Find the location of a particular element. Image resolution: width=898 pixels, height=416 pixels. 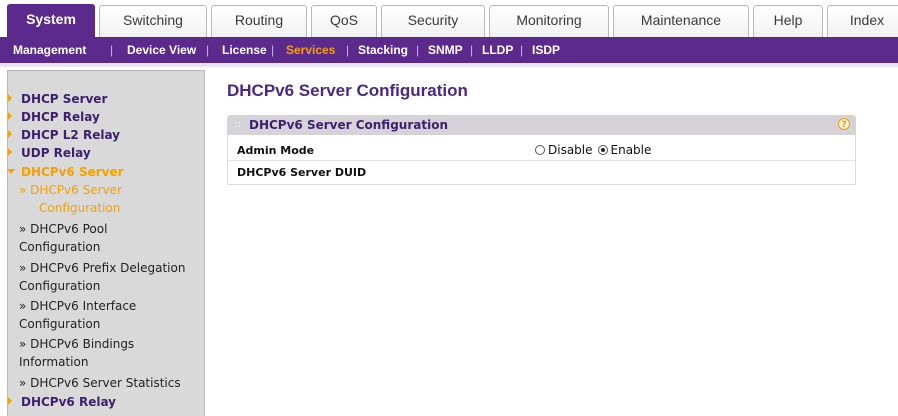

sidebar-item-label: DHCP L2 Relay is located at coordinates (70, 135).